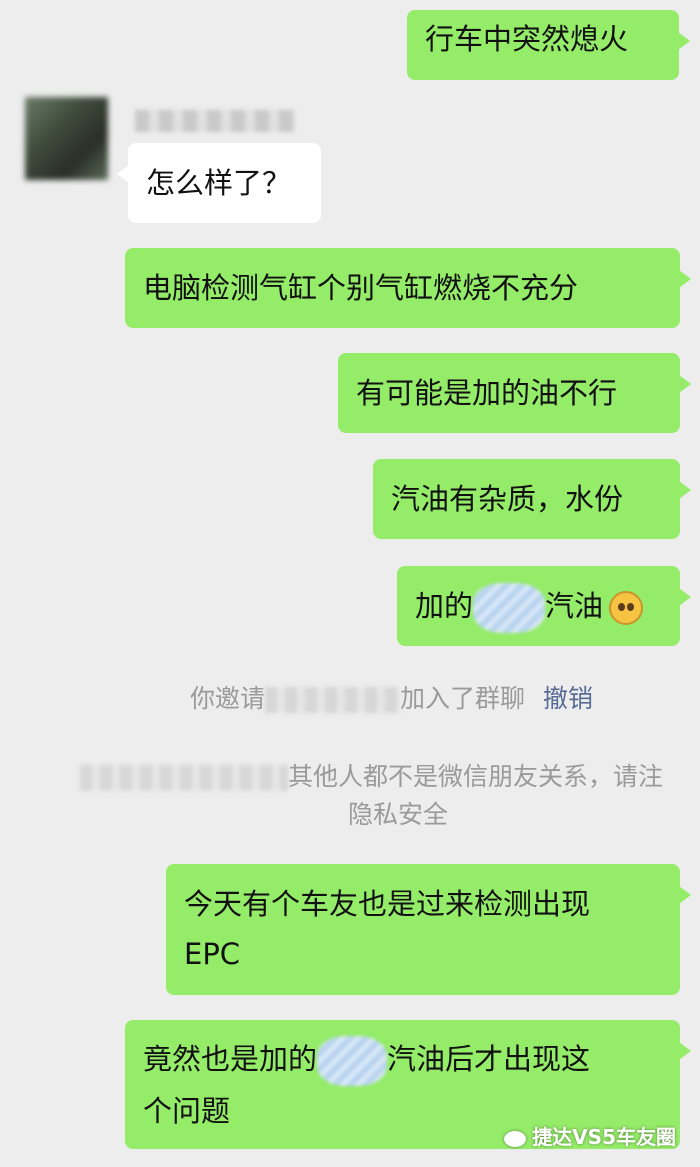 The image size is (700, 1167). What do you see at coordinates (507, 499) in the screenshot?
I see `message-text: 汽油有杂质，水份` at bounding box center [507, 499].